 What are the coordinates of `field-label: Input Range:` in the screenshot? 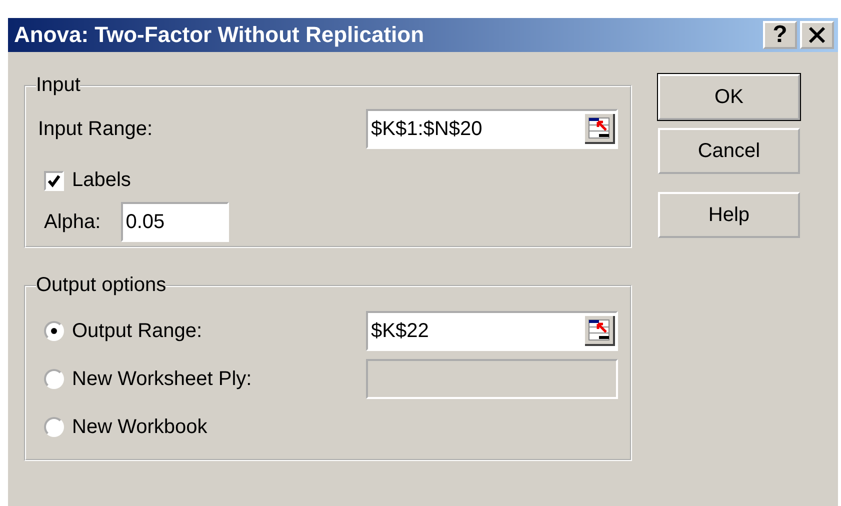 It's located at (95, 129).